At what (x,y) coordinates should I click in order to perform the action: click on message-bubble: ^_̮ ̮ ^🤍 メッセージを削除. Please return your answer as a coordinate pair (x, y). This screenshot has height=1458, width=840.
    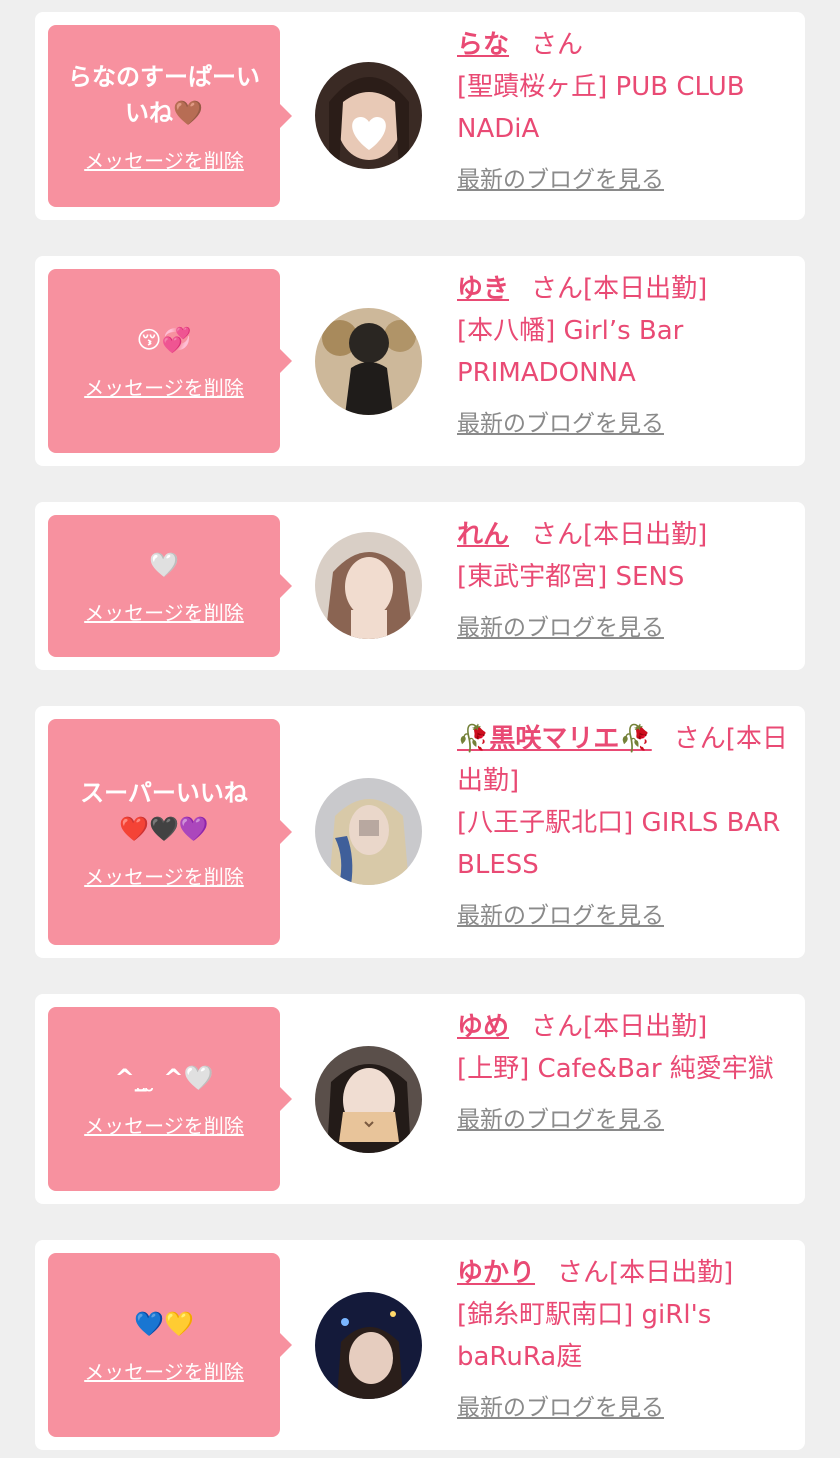
    Looking at the image, I should click on (170, 1099).